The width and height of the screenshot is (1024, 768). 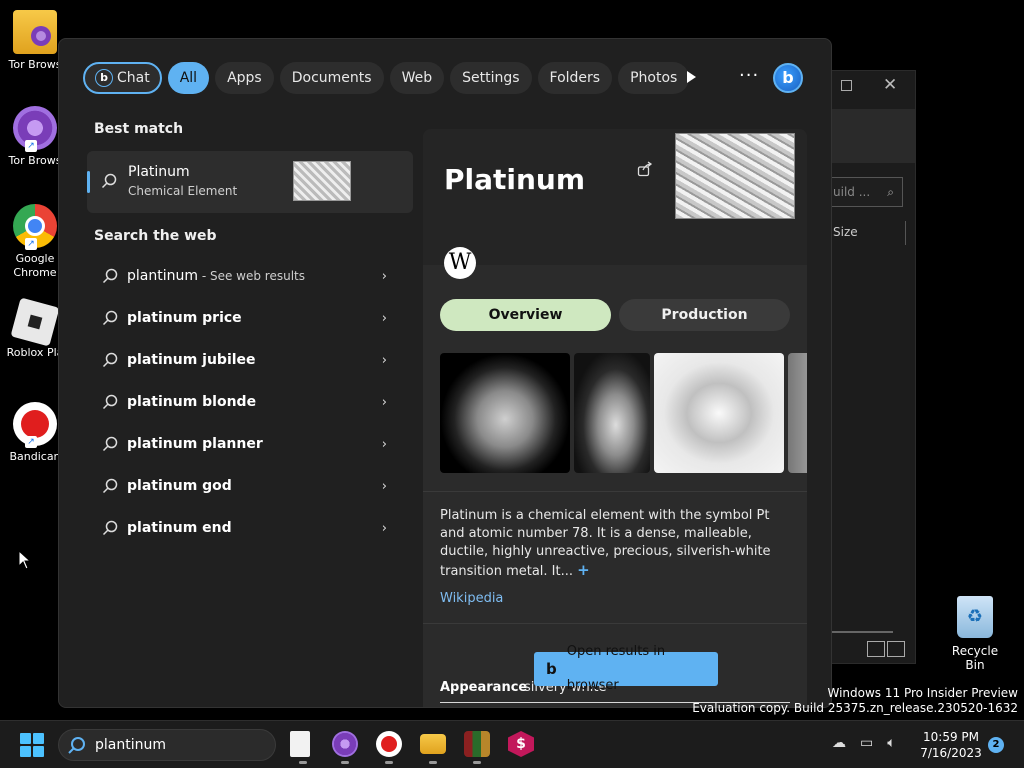 I want to click on column-header-size: Size, so click(x=845, y=232).